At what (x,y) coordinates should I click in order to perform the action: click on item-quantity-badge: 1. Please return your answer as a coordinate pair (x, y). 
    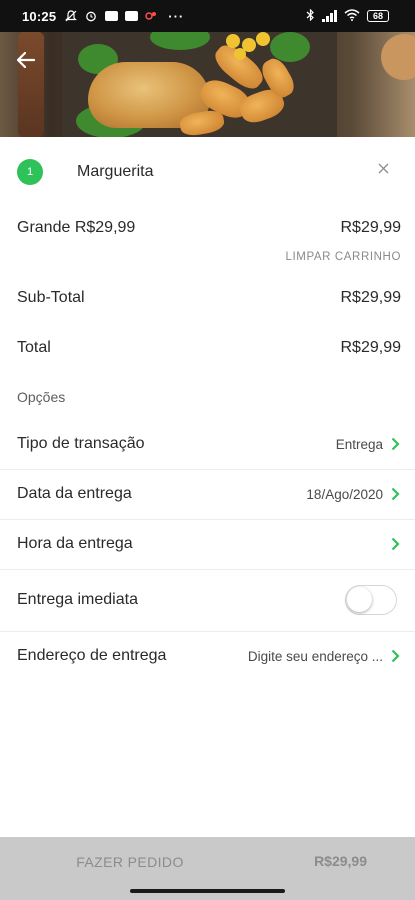
    Looking at the image, I should click on (30, 172).